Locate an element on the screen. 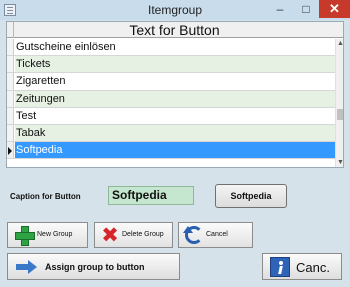 This screenshot has height=287, width=350. row-cell: Zigaretten is located at coordinates (175, 81).